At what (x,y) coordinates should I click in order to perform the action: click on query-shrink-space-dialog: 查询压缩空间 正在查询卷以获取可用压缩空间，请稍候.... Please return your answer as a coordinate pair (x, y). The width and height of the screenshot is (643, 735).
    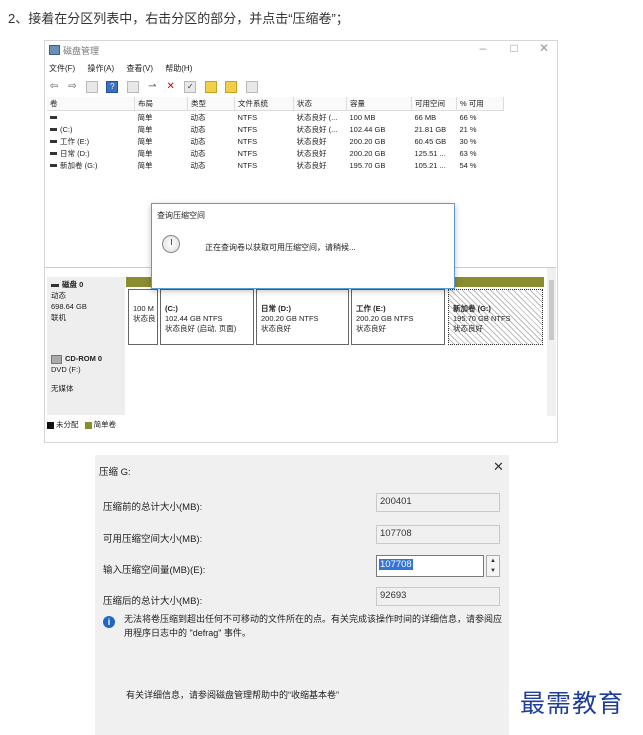
    Looking at the image, I should click on (303, 246).